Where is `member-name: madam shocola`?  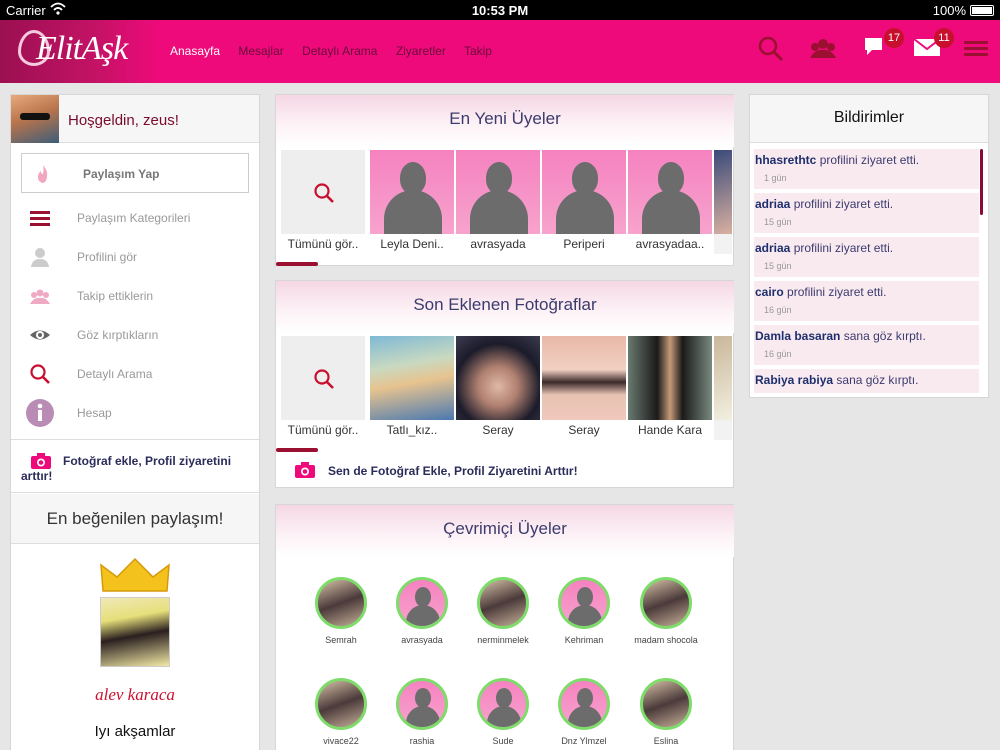
member-name: madam shocola is located at coordinates (666, 640).